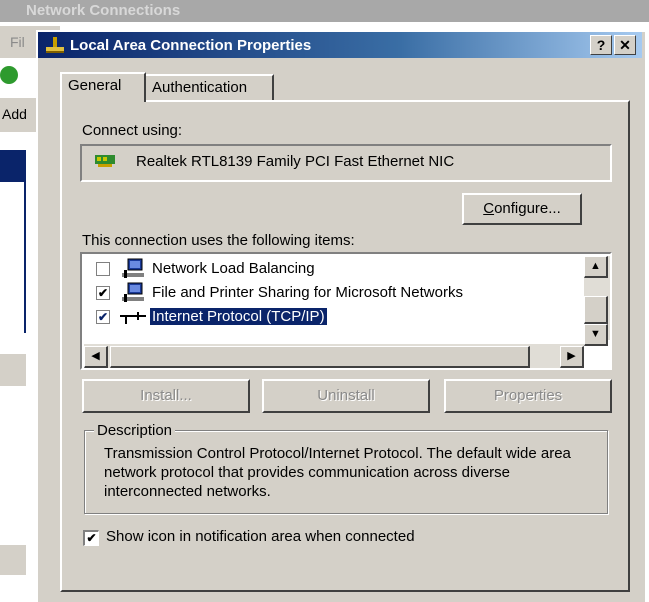 The height and width of the screenshot is (602, 649). I want to click on horizontal-scroll-thumb, so click(320, 357).